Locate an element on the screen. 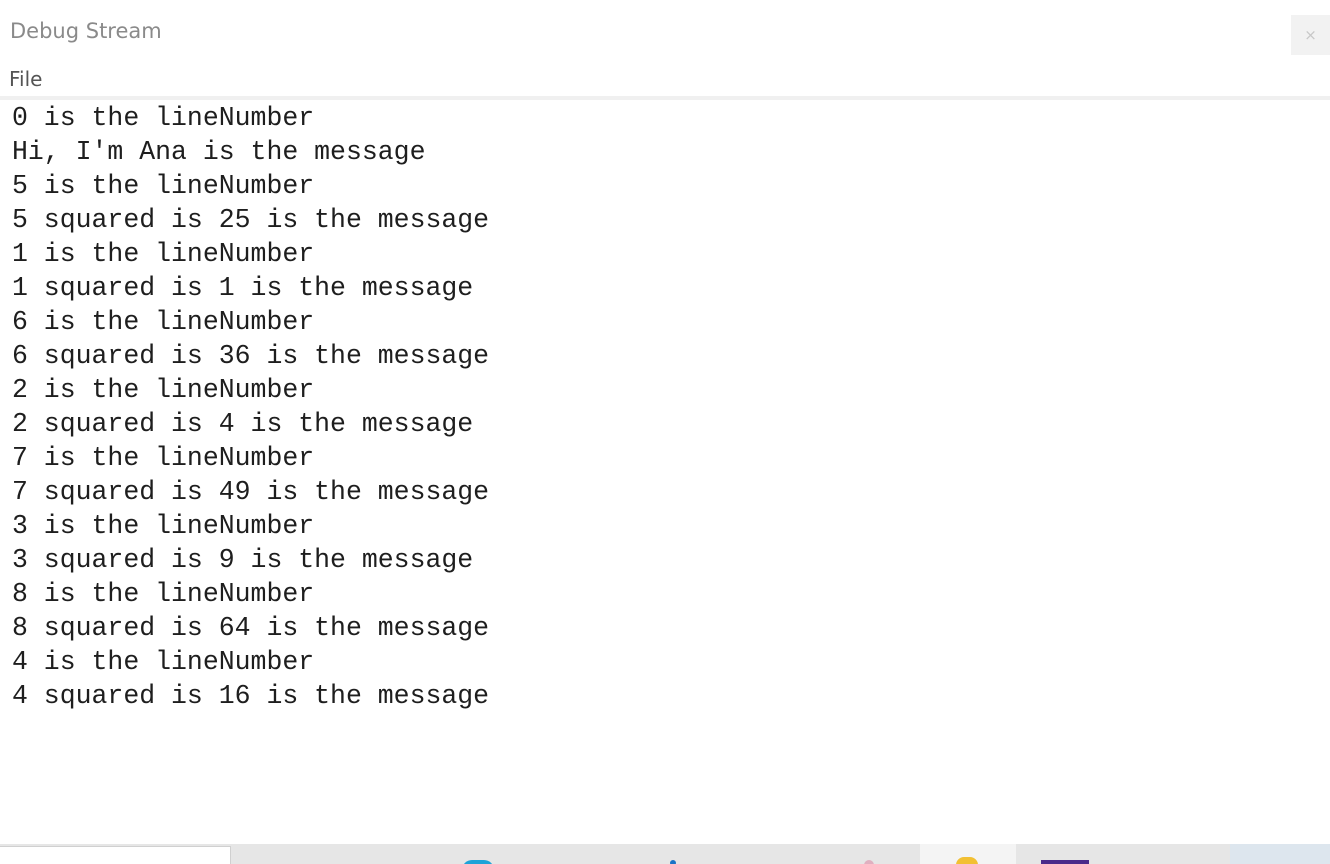 This screenshot has height=864, width=1330. taskbar-search-box is located at coordinates (115, 855).